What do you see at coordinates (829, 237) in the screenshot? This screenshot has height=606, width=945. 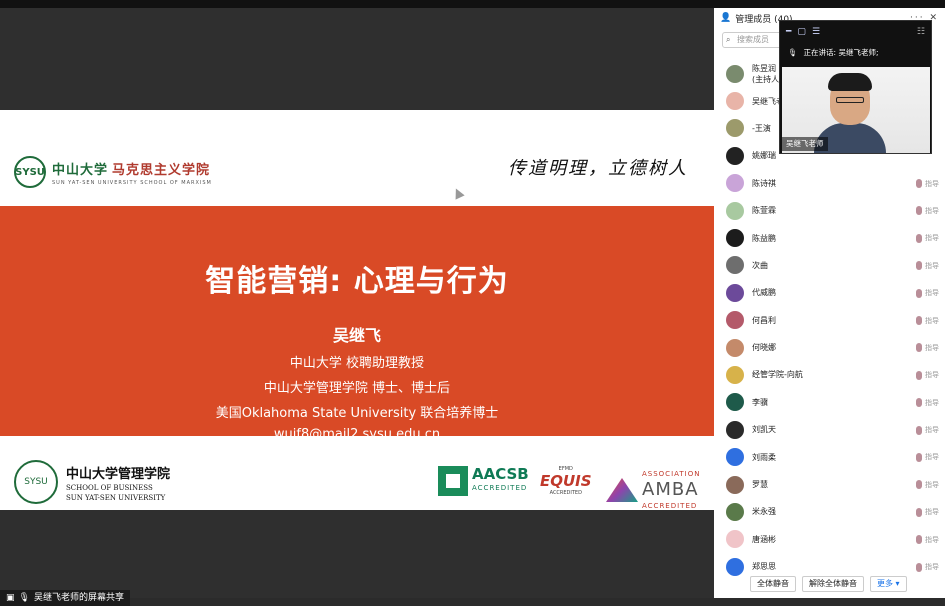 I see `member-row: 陈益鹏 指导` at bounding box center [829, 237].